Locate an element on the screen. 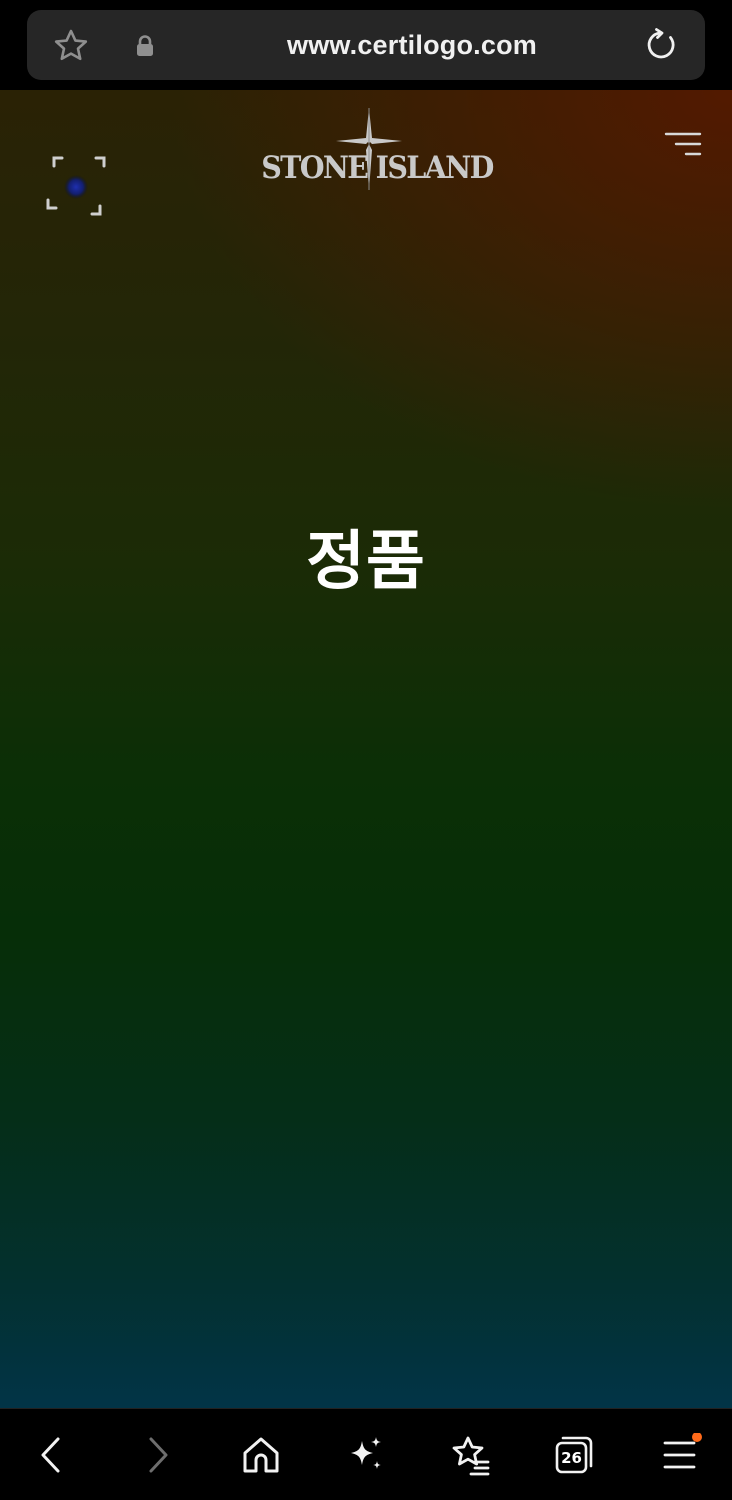 The image size is (732, 1500). reload-icon is located at coordinates (661, 45).